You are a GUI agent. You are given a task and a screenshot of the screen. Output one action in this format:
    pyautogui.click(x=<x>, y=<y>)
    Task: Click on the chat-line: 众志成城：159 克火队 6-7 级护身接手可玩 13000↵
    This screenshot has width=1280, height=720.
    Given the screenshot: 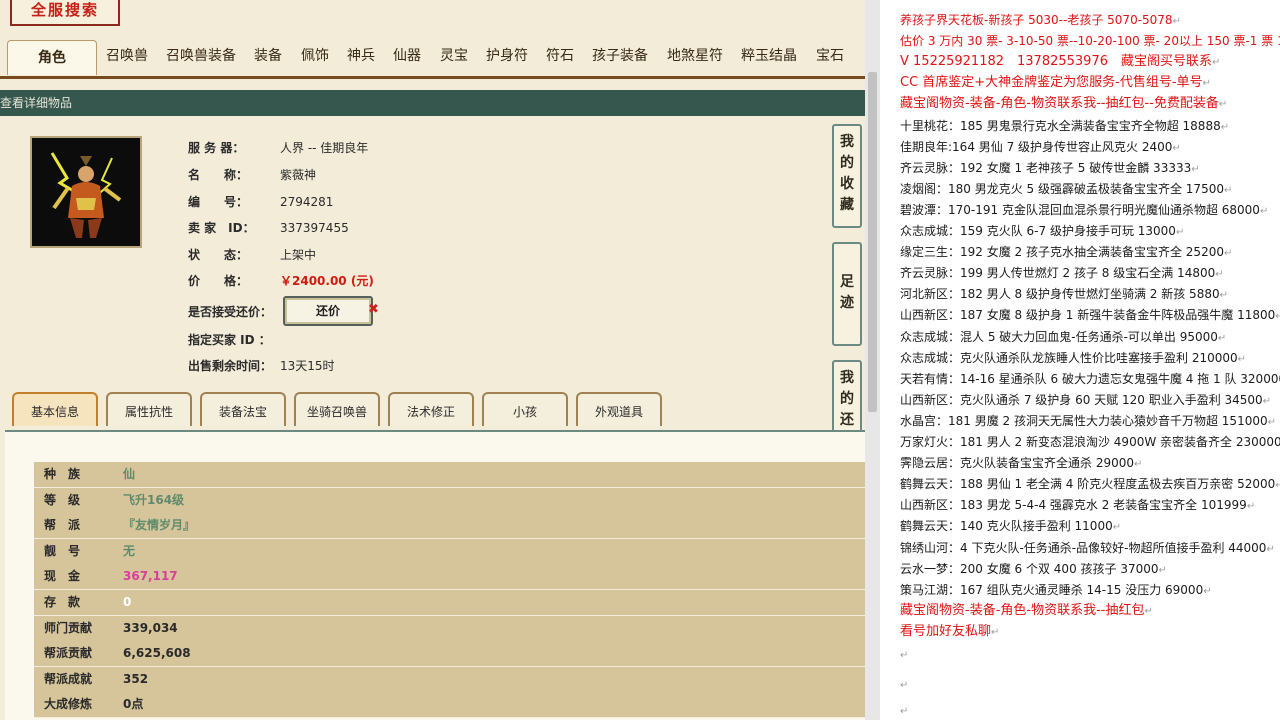 What is the action you would take?
    pyautogui.click(x=1042, y=232)
    